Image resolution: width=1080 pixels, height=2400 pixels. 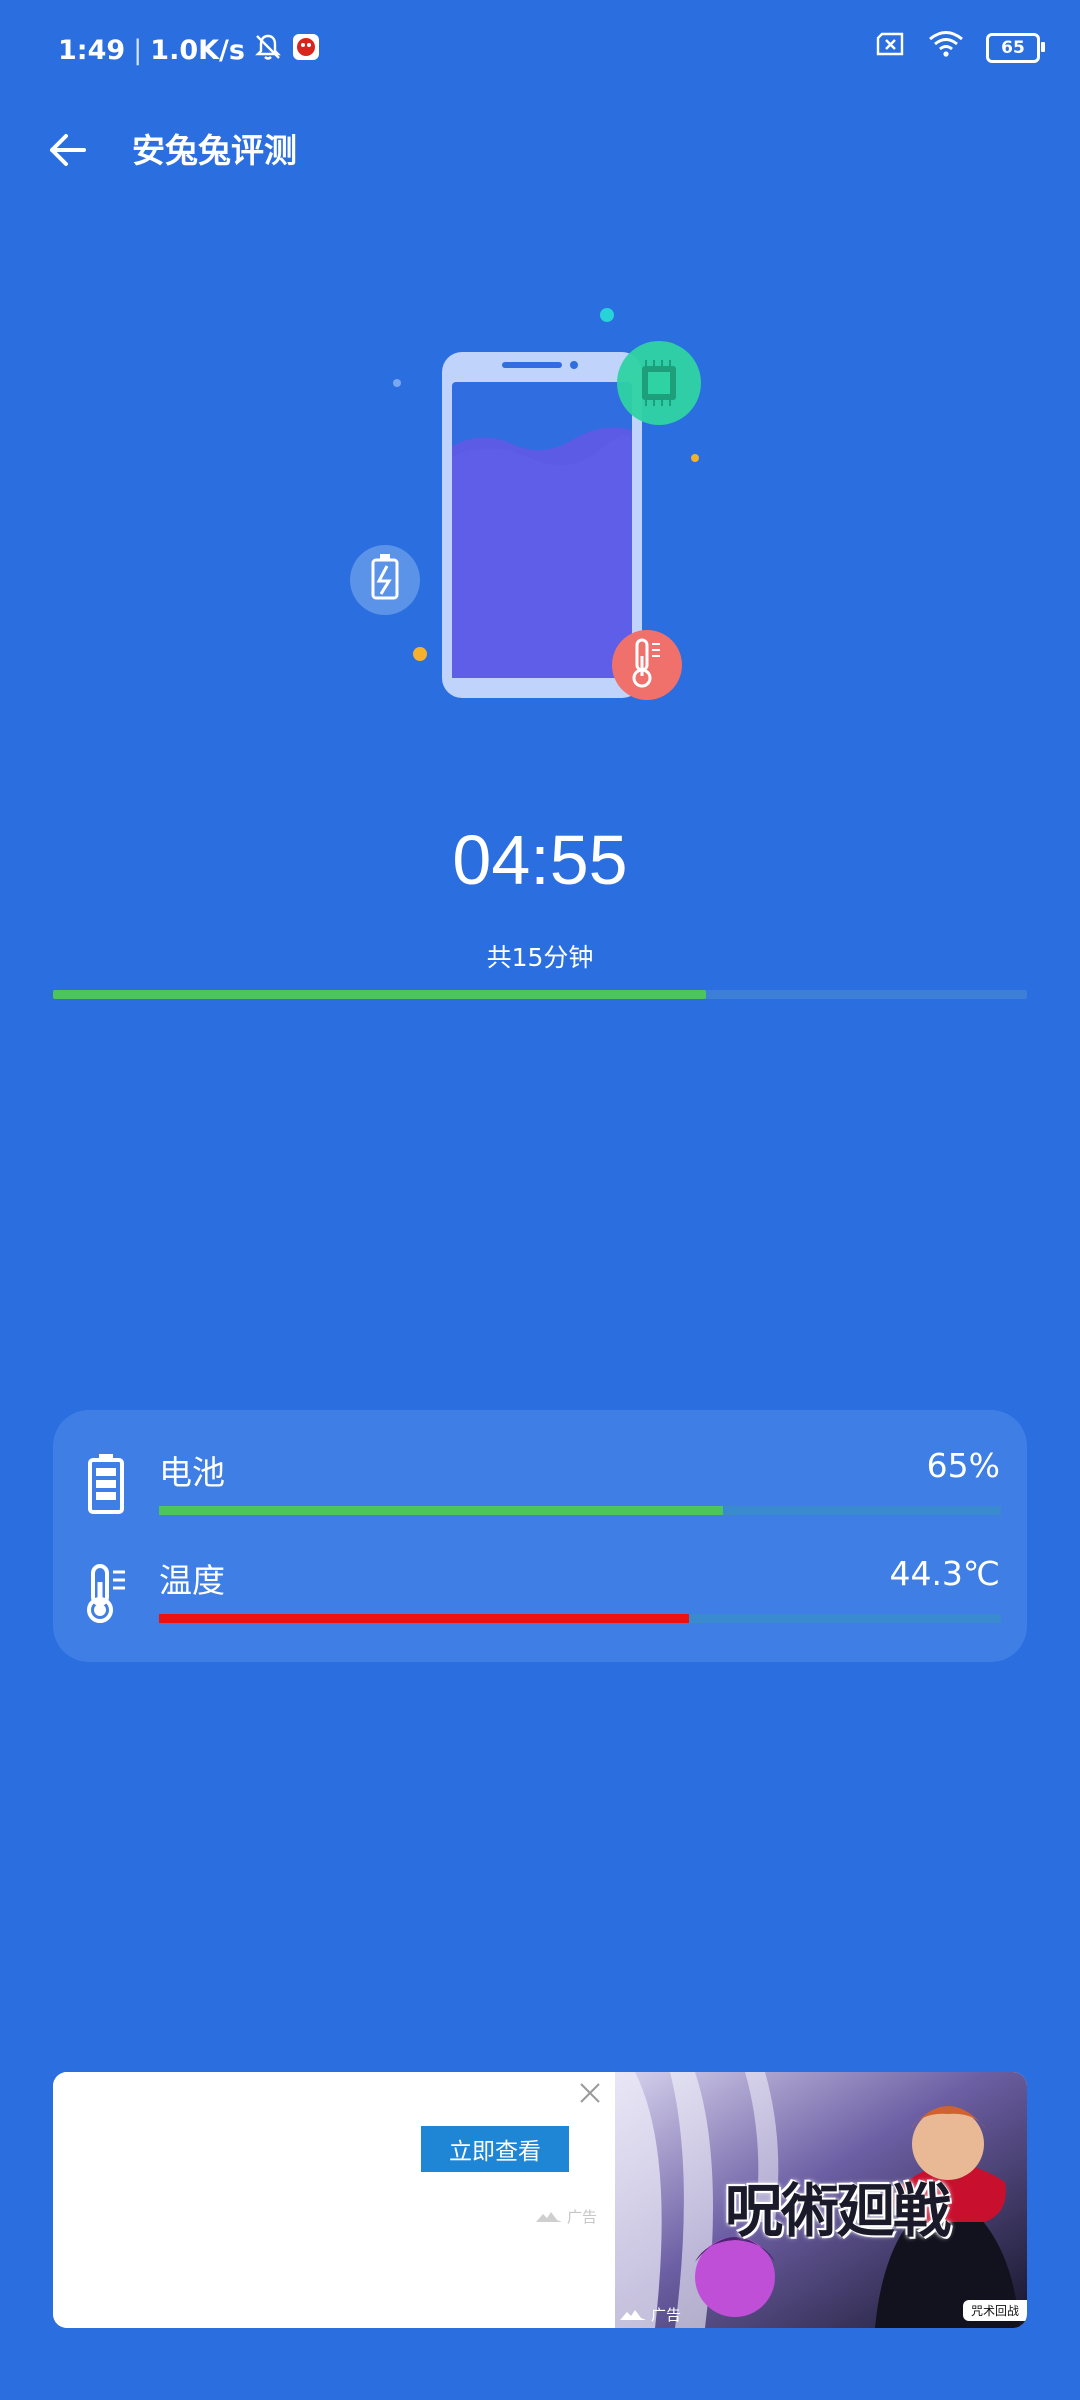 I want to click on ad-image-badge: 咒术回战, so click(x=994, y=2310).